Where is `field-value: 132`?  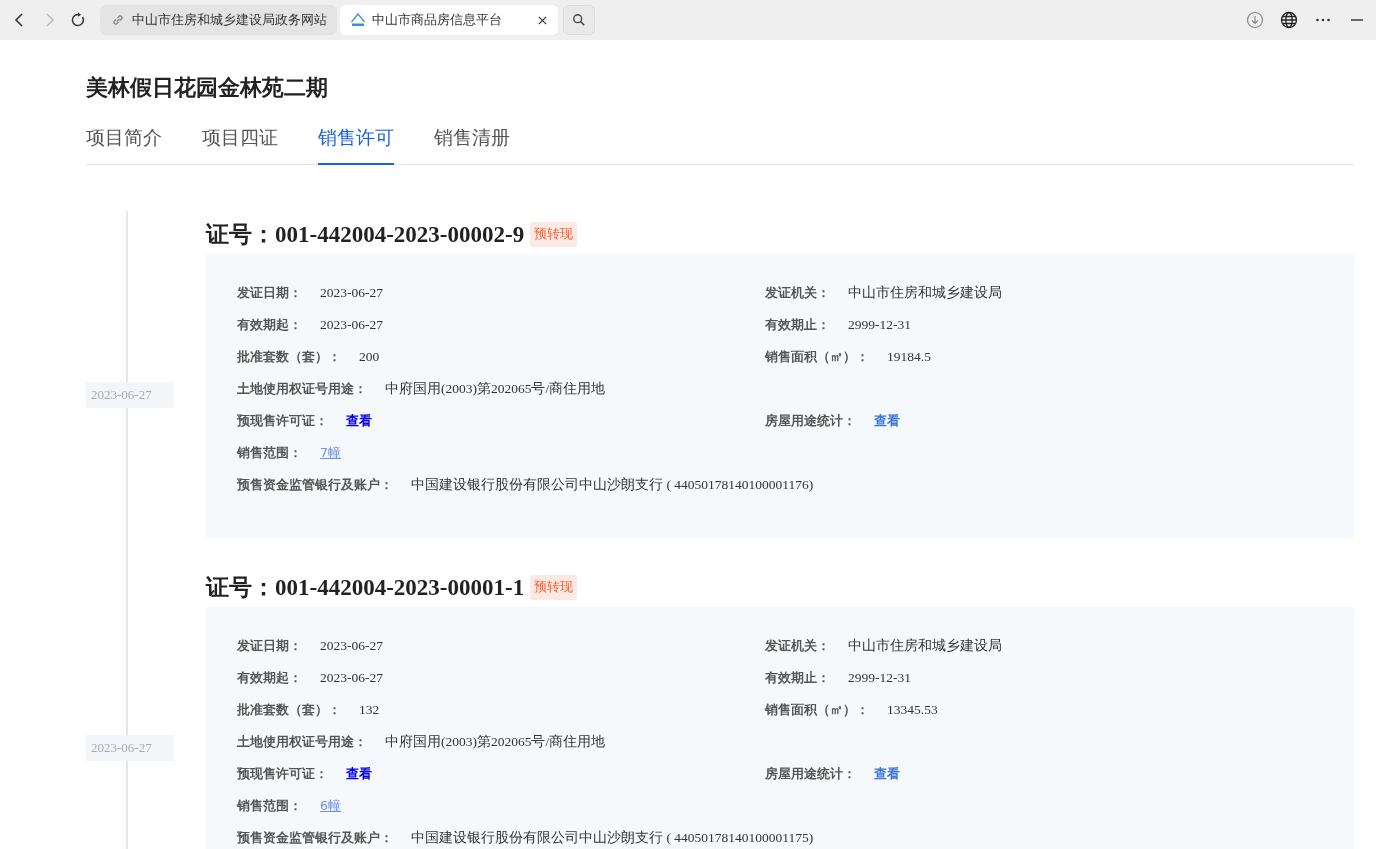 field-value: 132 is located at coordinates (369, 710).